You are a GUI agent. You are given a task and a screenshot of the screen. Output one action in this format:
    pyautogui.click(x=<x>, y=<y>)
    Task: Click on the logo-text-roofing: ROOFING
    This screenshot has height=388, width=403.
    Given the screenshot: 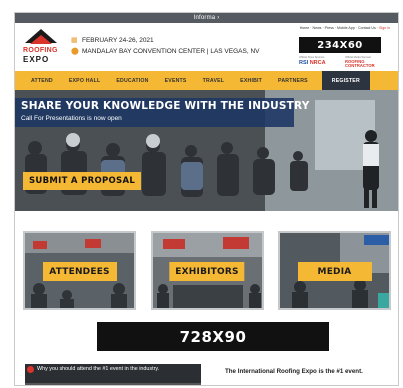 What is the action you would take?
    pyautogui.click(x=40, y=50)
    